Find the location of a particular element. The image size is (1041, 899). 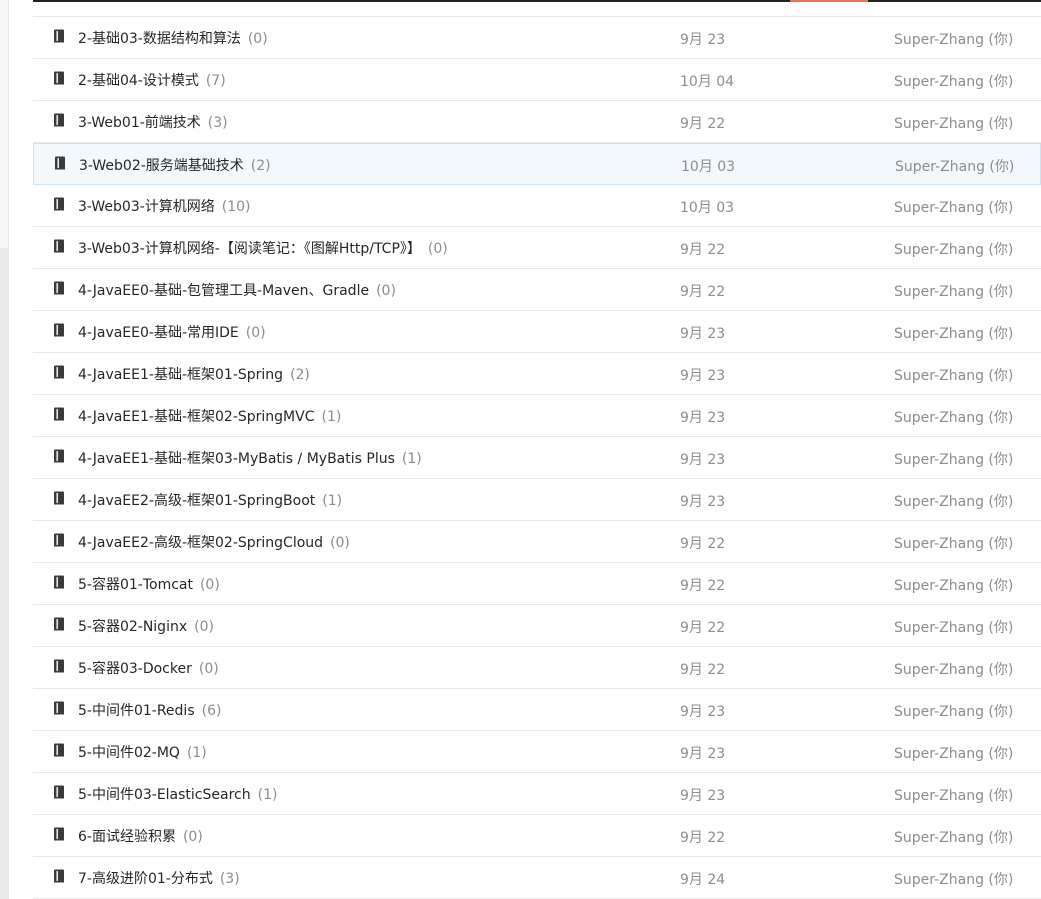

book-title: 3-Web02-服务端基础技术 (2) is located at coordinates (175, 165).